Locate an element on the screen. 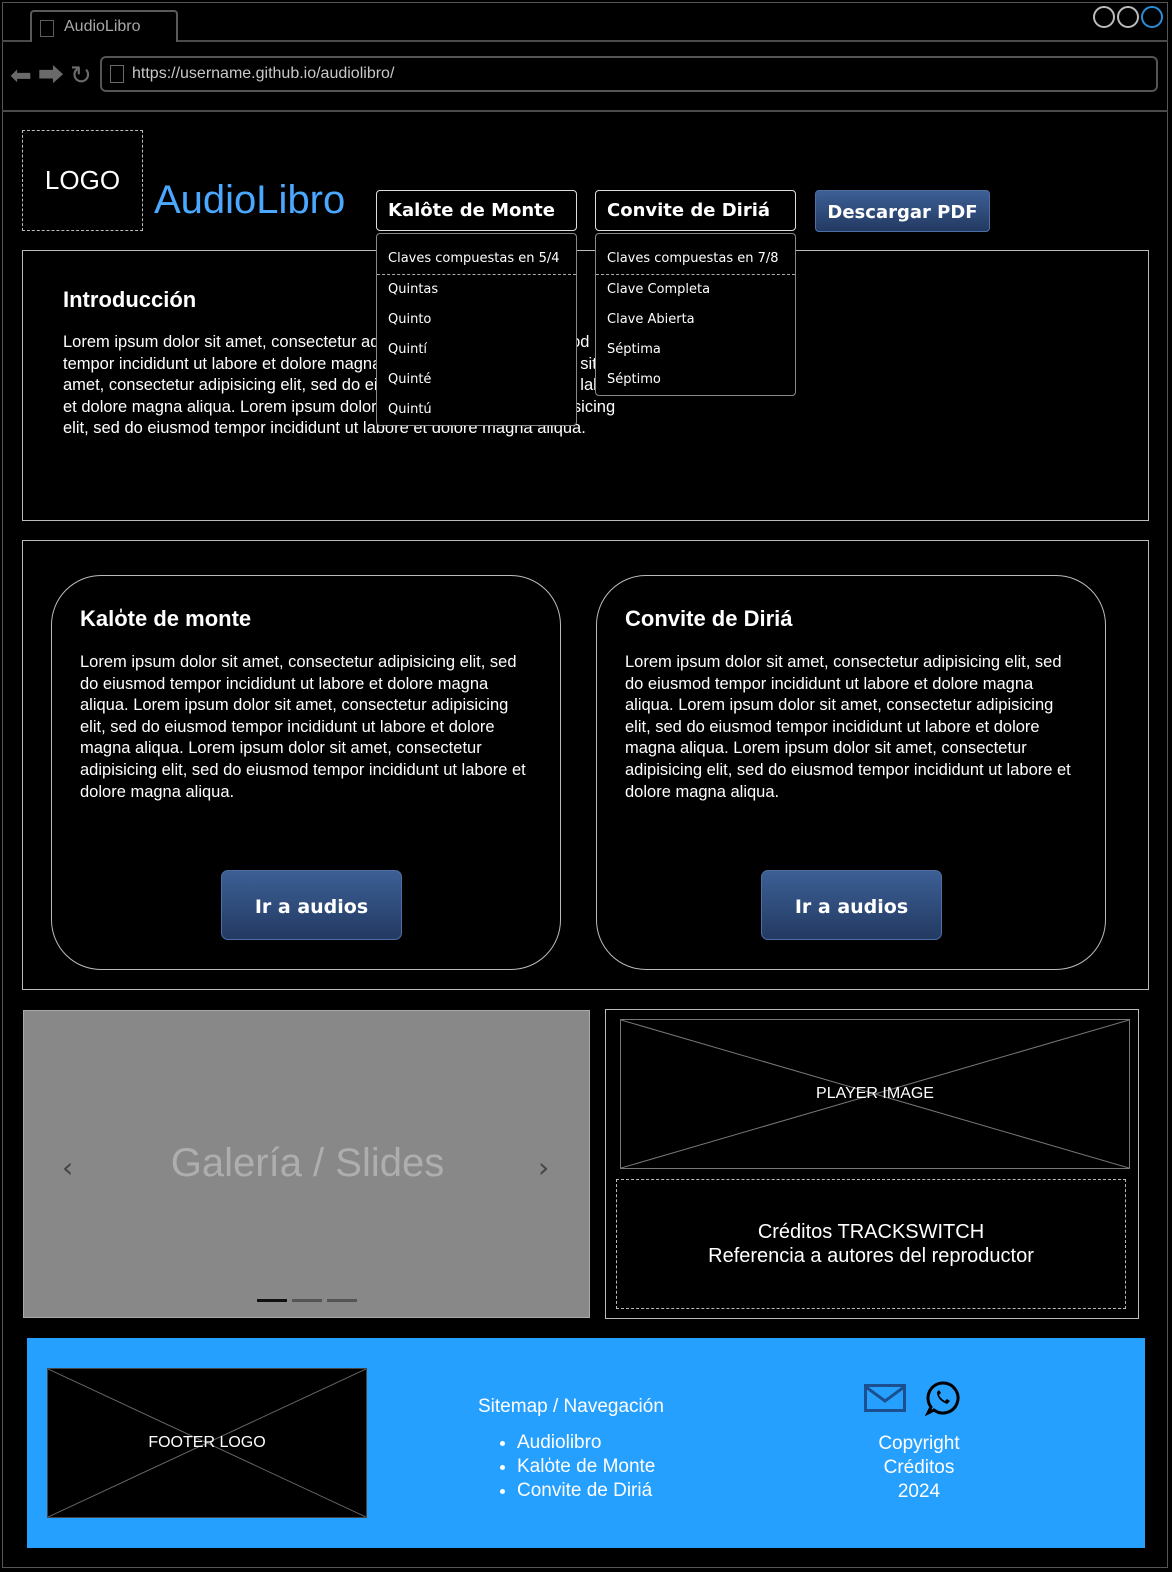 This screenshot has height=1572, width=1172. menu-item: Quintú is located at coordinates (476, 410).